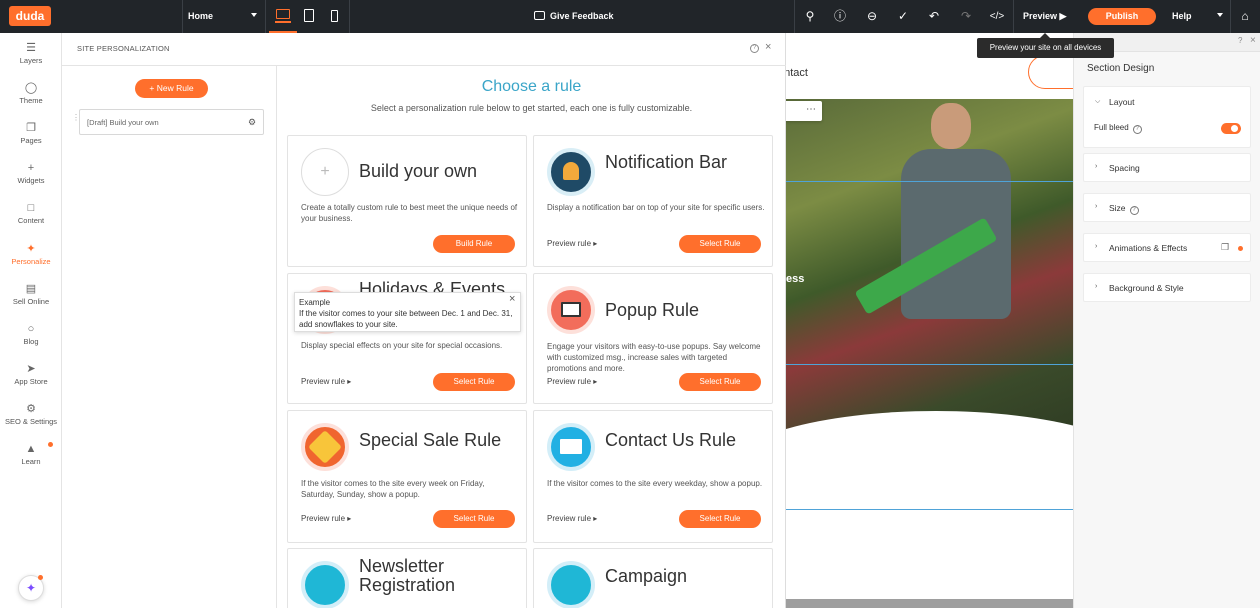  What do you see at coordinates (571, 446) in the screenshot?
I see `envelope-shape` at bounding box center [571, 446].